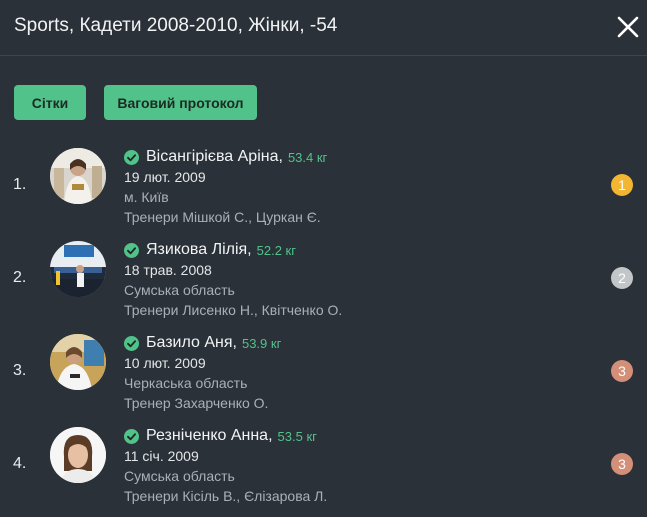 The width and height of the screenshot is (647, 517). I want to click on grids-button: Сітки, so click(50, 102).